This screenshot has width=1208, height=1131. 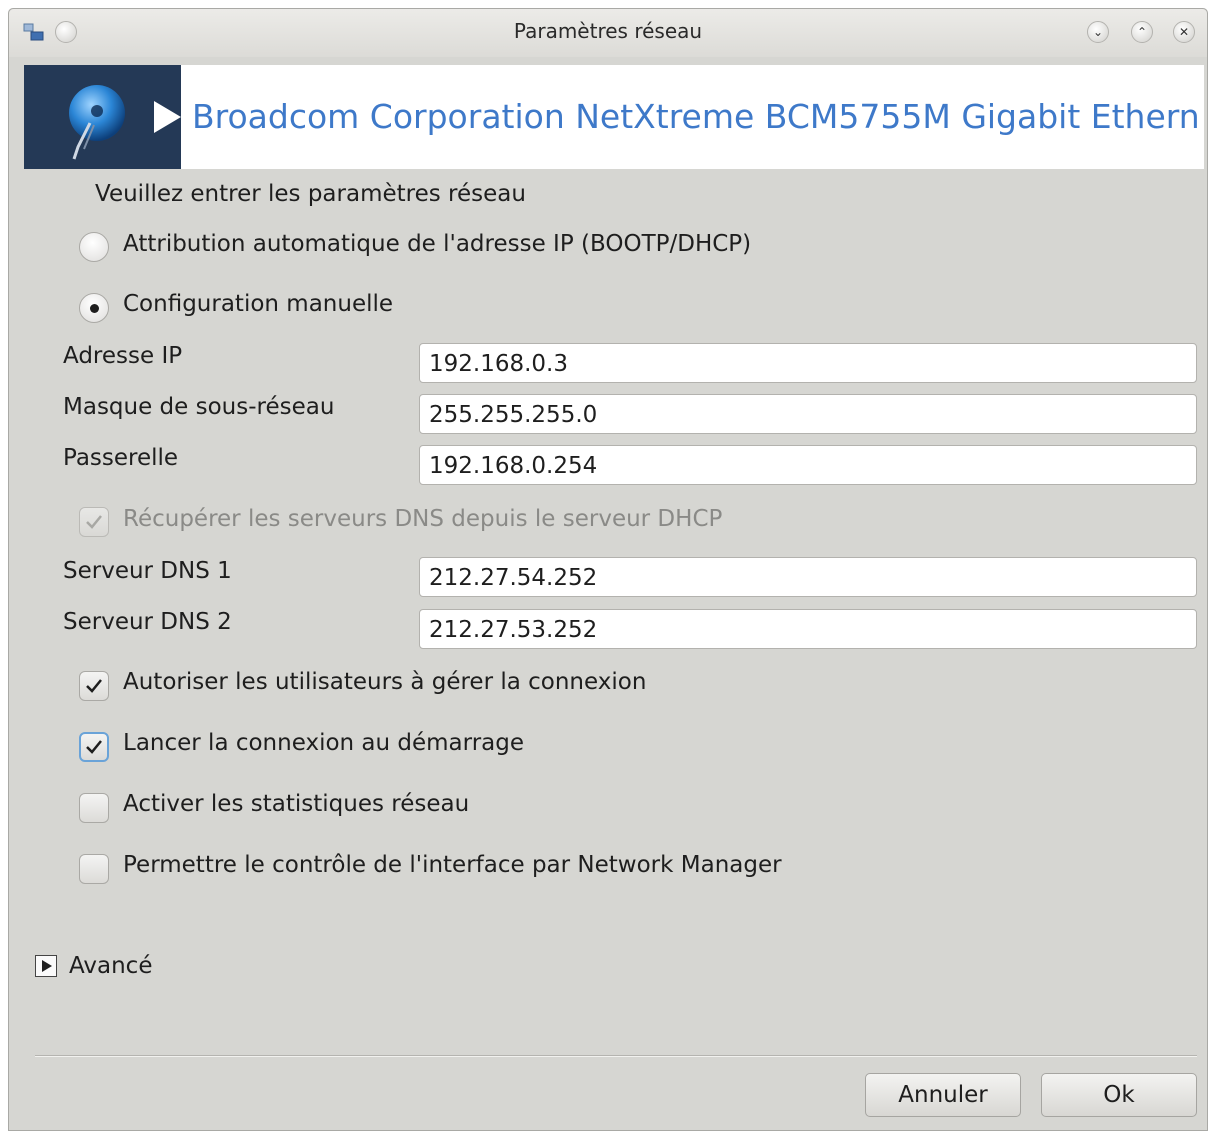 I want to click on dns1-field: 212.27.54.252, so click(x=808, y=577).